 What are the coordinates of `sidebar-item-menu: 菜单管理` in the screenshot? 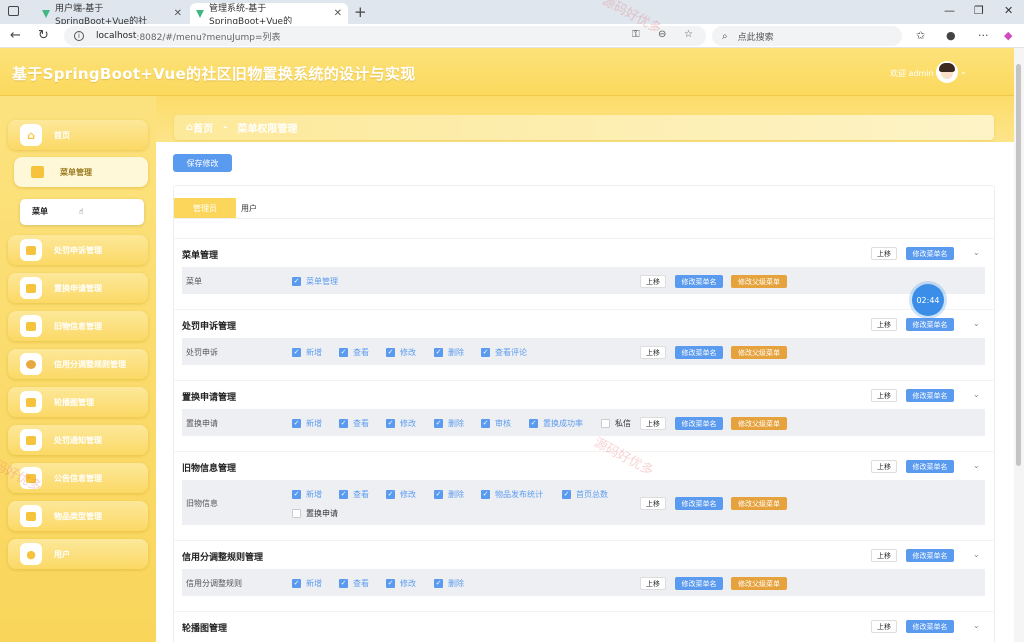 It's located at (81, 172).